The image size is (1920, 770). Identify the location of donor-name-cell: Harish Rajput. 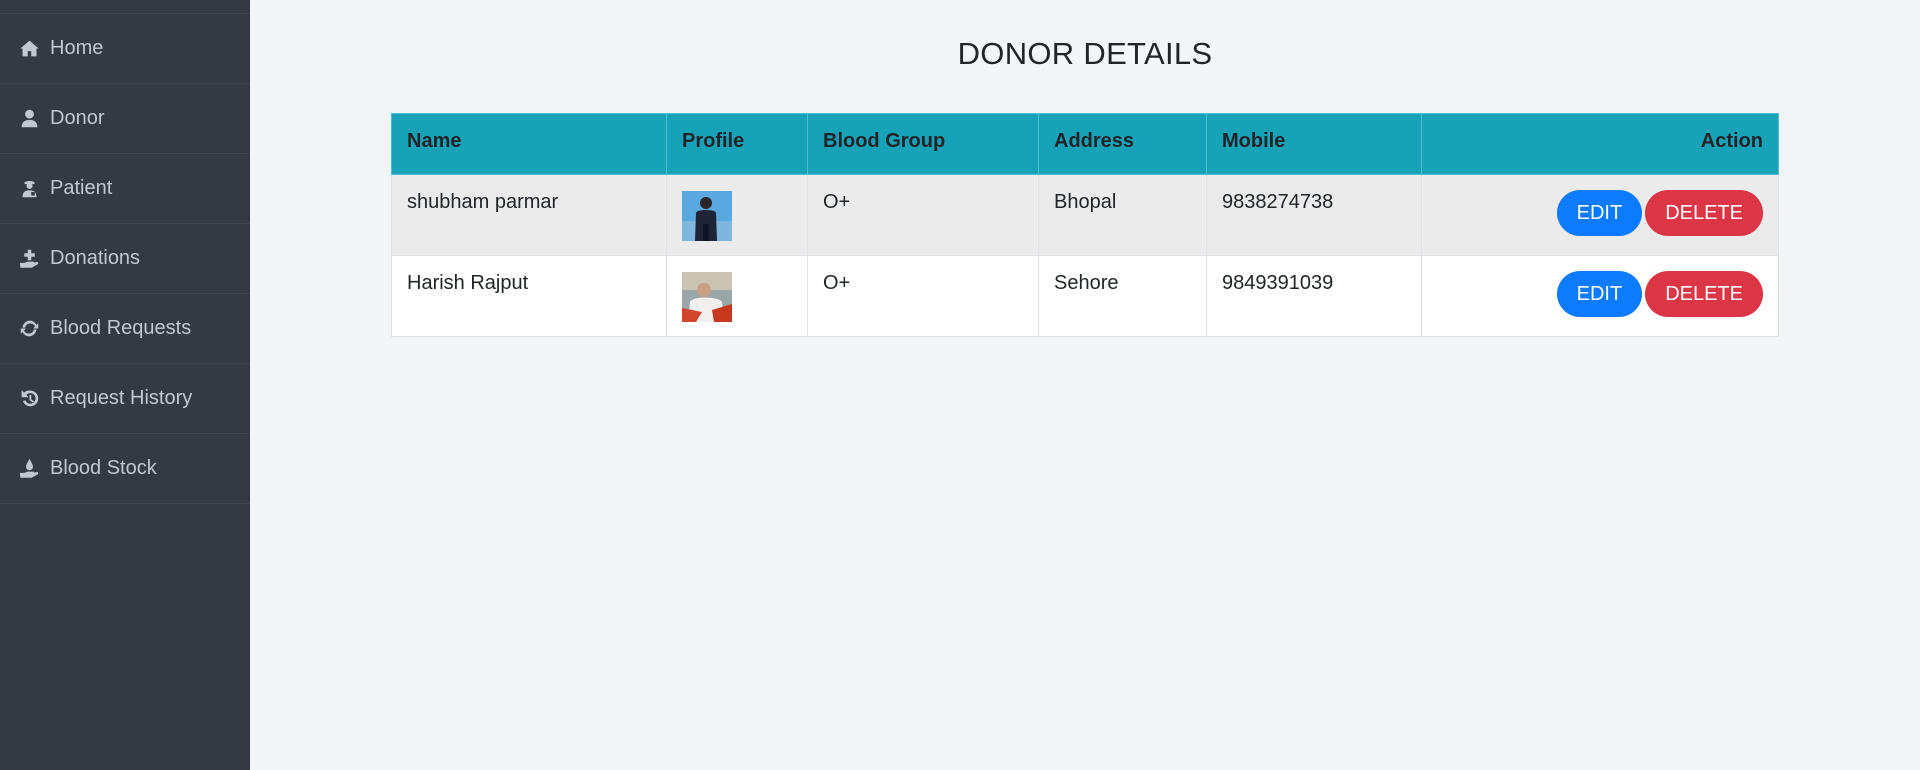
(529, 296).